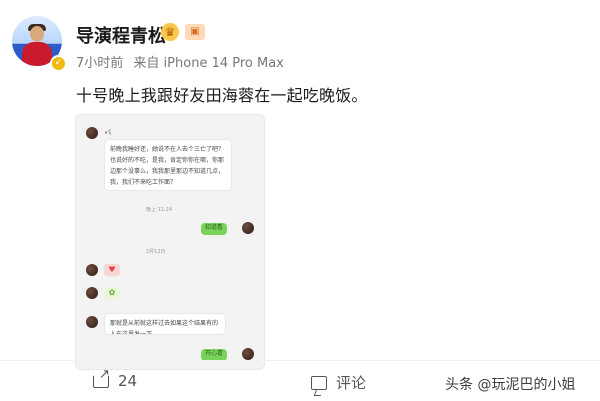 Image resolution: width=600 pixels, height=401 pixels. I want to click on avatar-body, so click(37, 54).